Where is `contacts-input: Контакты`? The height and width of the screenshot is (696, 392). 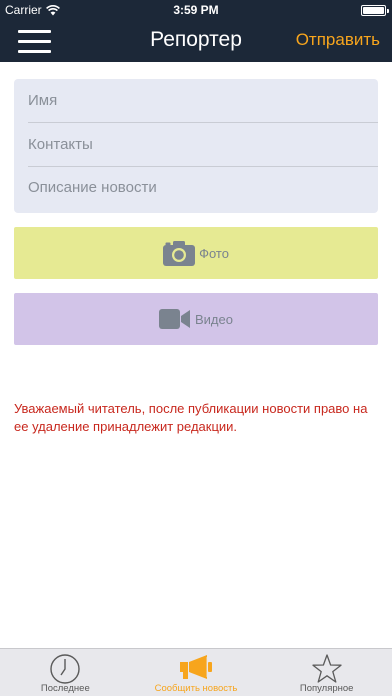 contacts-input: Контакты is located at coordinates (203, 145).